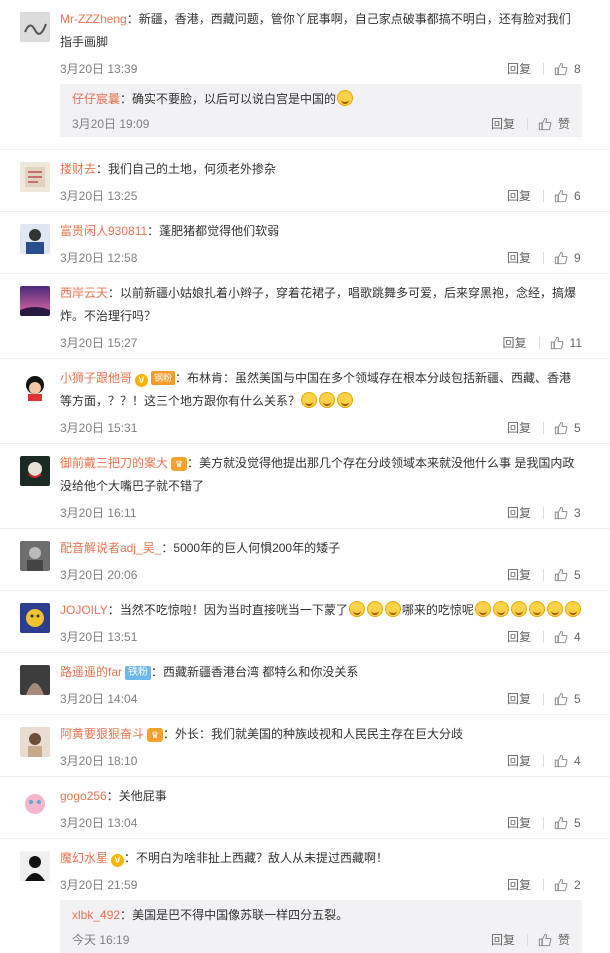 The height and width of the screenshot is (953, 610). Describe the element at coordinates (96, 378) in the screenshot. I see `username-link: 小狮子跟他哥` at that location.